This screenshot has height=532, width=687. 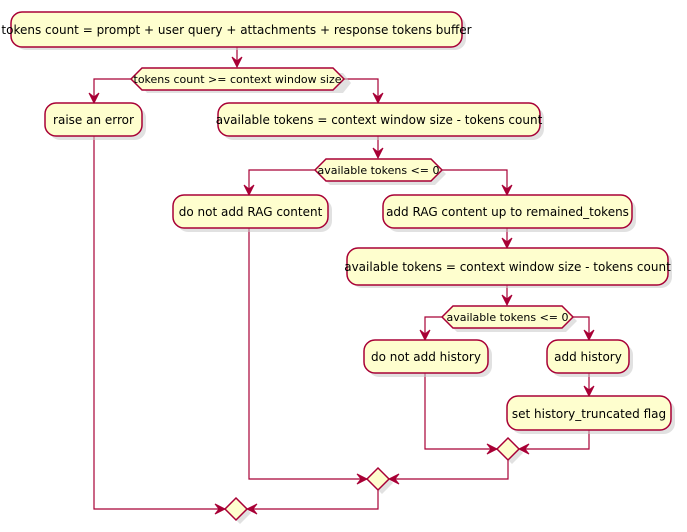 I want to click on decision-label: tokens count >= context window size, so click(x=238, y=79).